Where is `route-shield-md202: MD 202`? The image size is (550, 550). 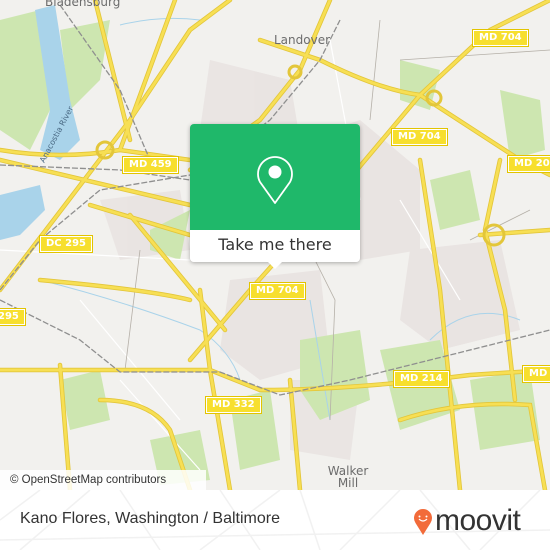 route-shield-md202: MD 202 is located at coordinates (528, 164).